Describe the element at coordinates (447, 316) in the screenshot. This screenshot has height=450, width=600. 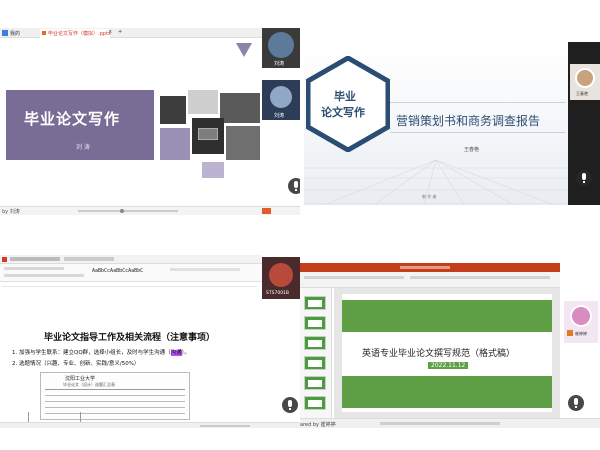
I see `green-band-top` at that location.